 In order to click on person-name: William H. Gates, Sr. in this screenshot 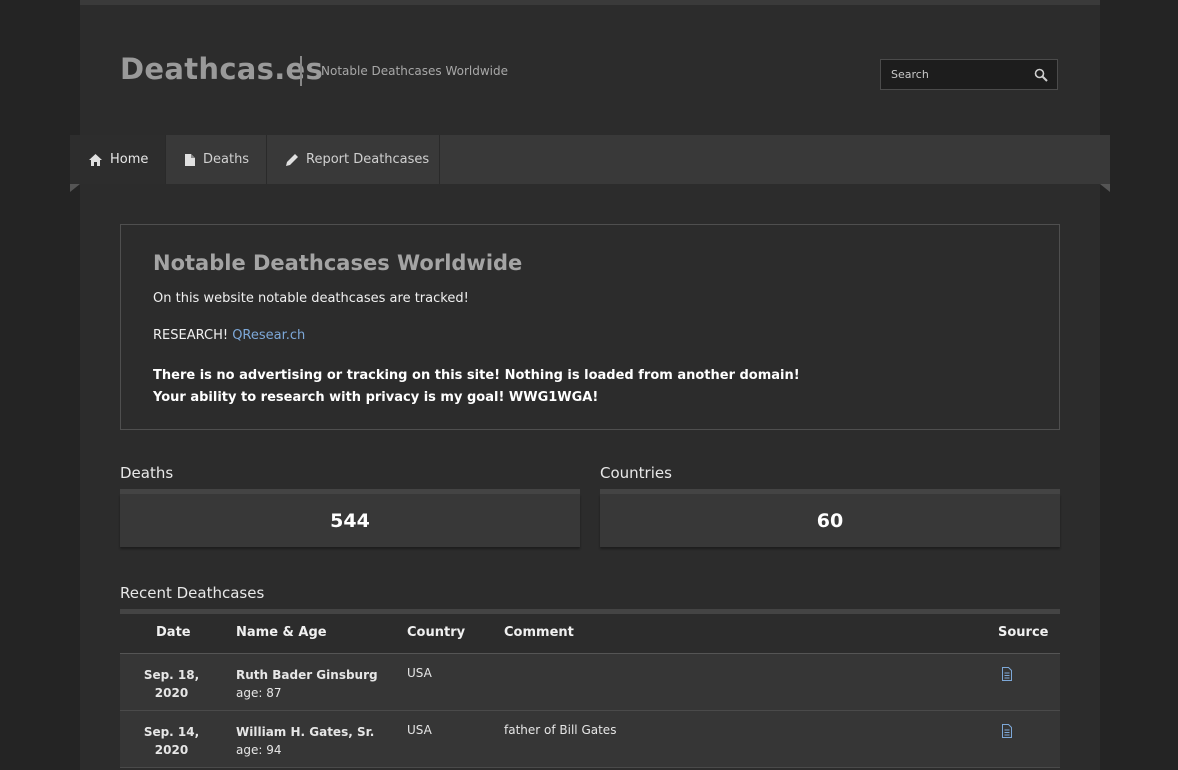, I will do `click(305, 732)`.